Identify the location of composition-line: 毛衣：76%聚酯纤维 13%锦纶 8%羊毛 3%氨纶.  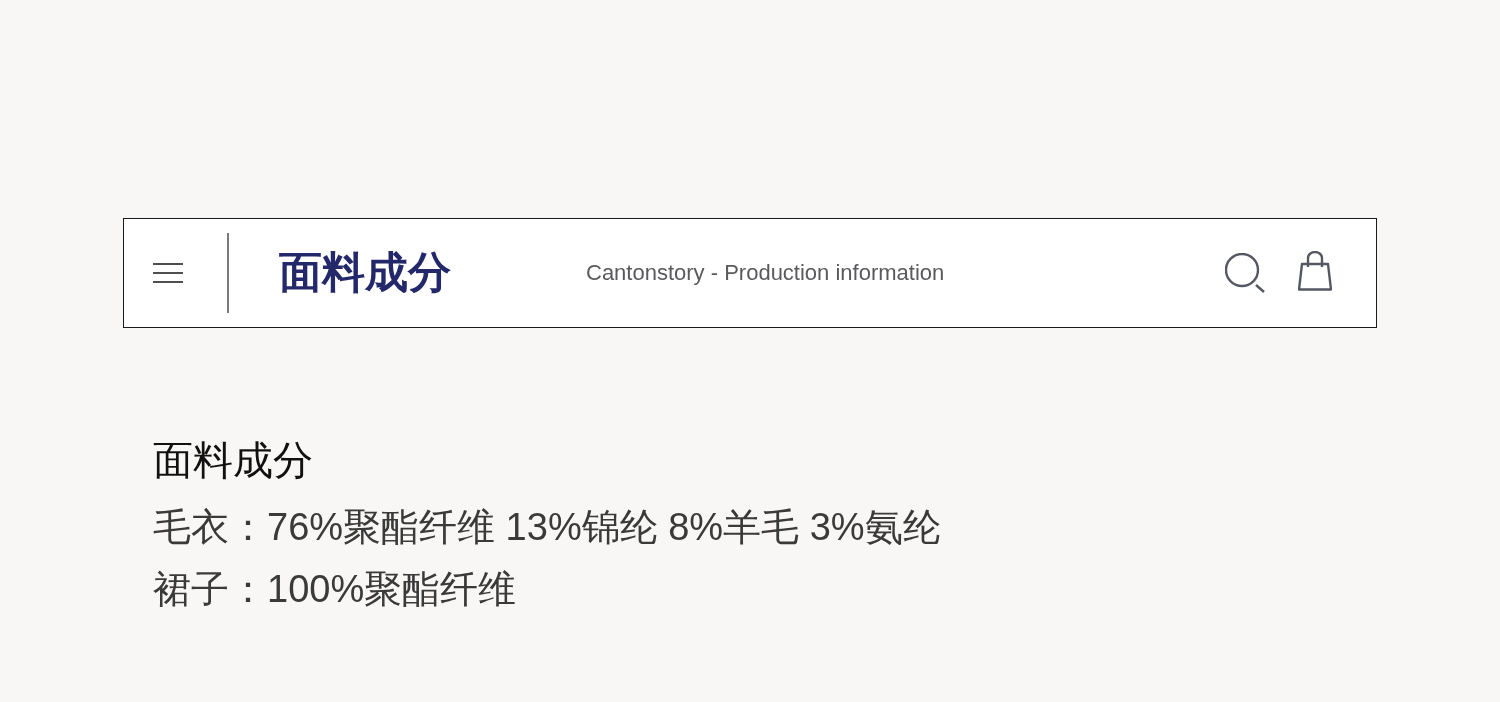
(547, 527).